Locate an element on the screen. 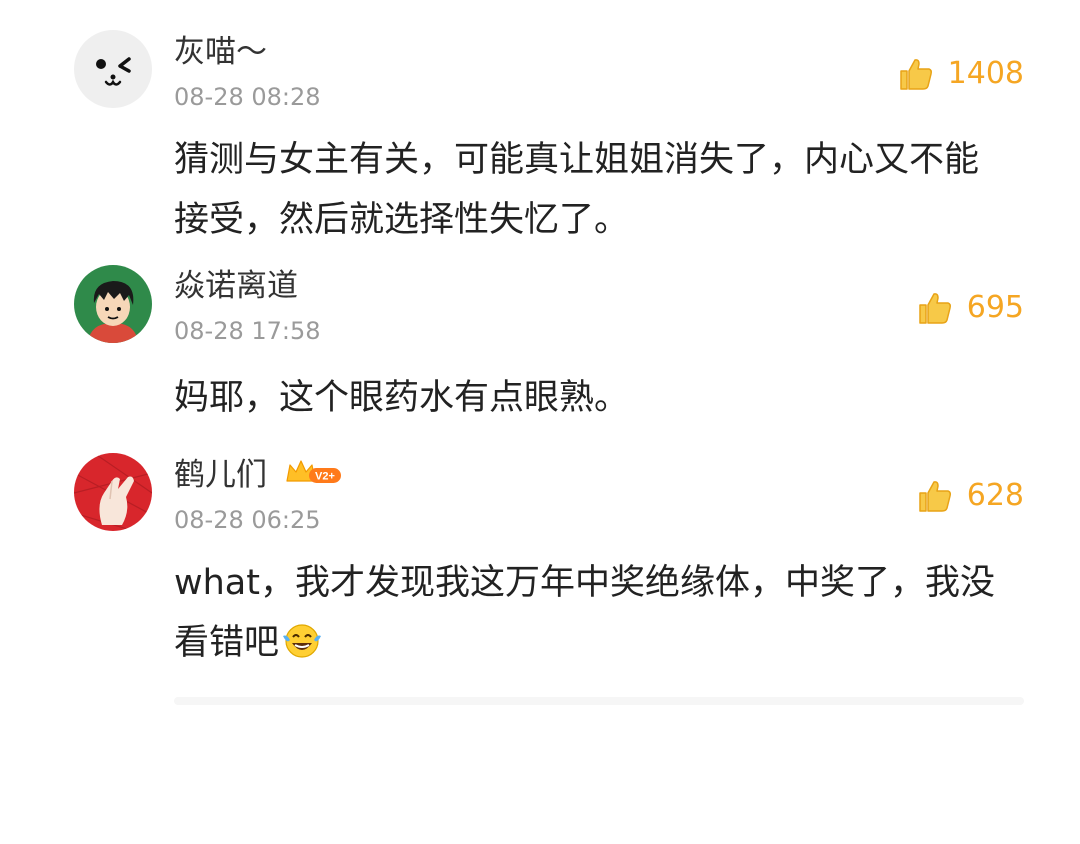  like-button: 628 is located at coordinates (970, 496).